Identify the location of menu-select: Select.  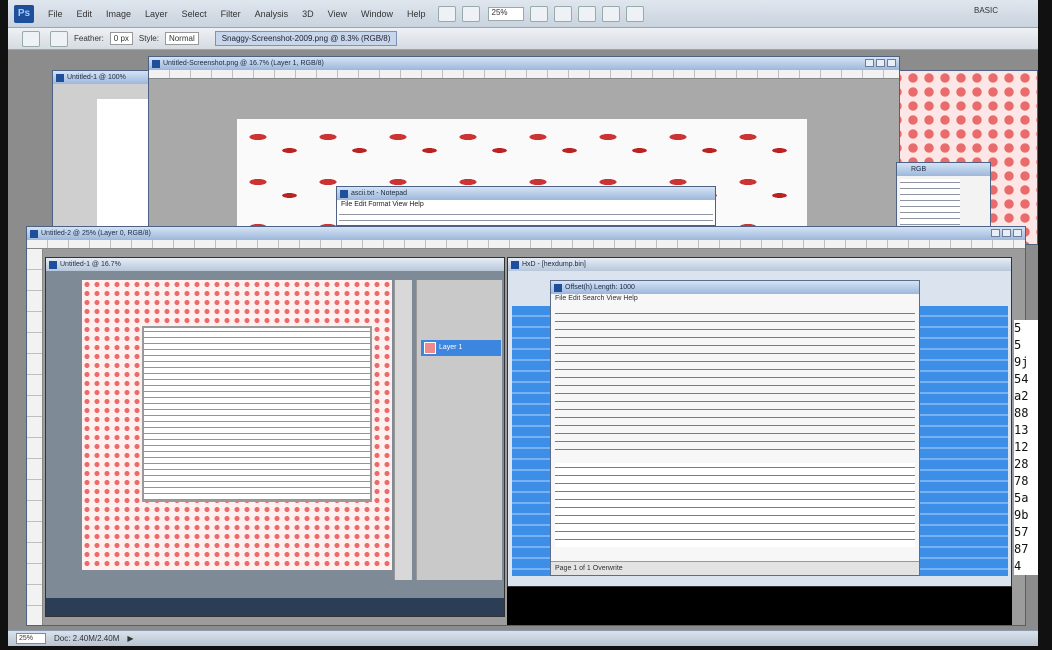
(194, 14).